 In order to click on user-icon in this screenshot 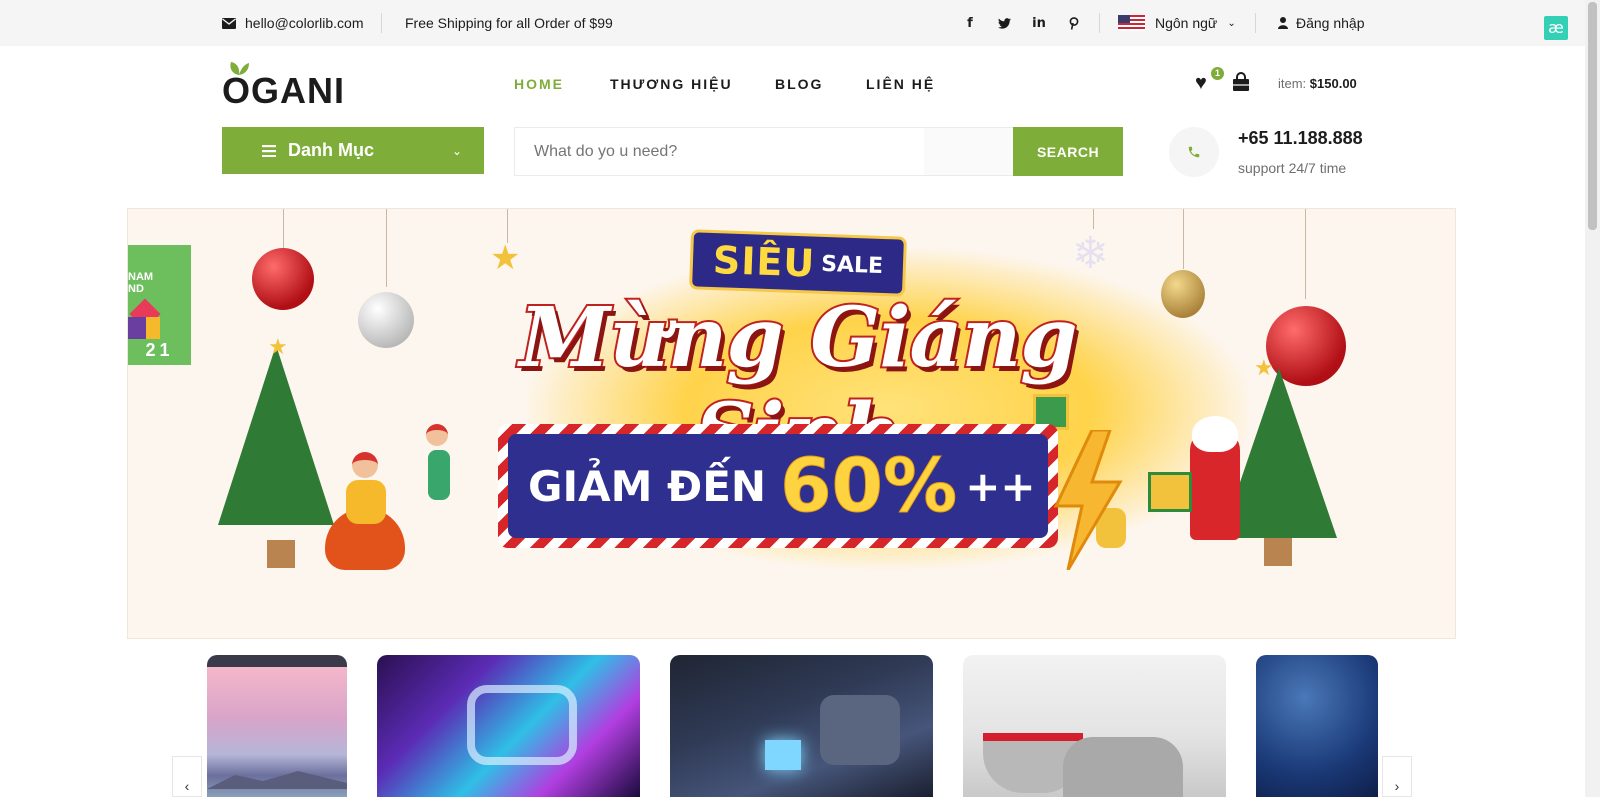, I will do `click(1283, 23)`.